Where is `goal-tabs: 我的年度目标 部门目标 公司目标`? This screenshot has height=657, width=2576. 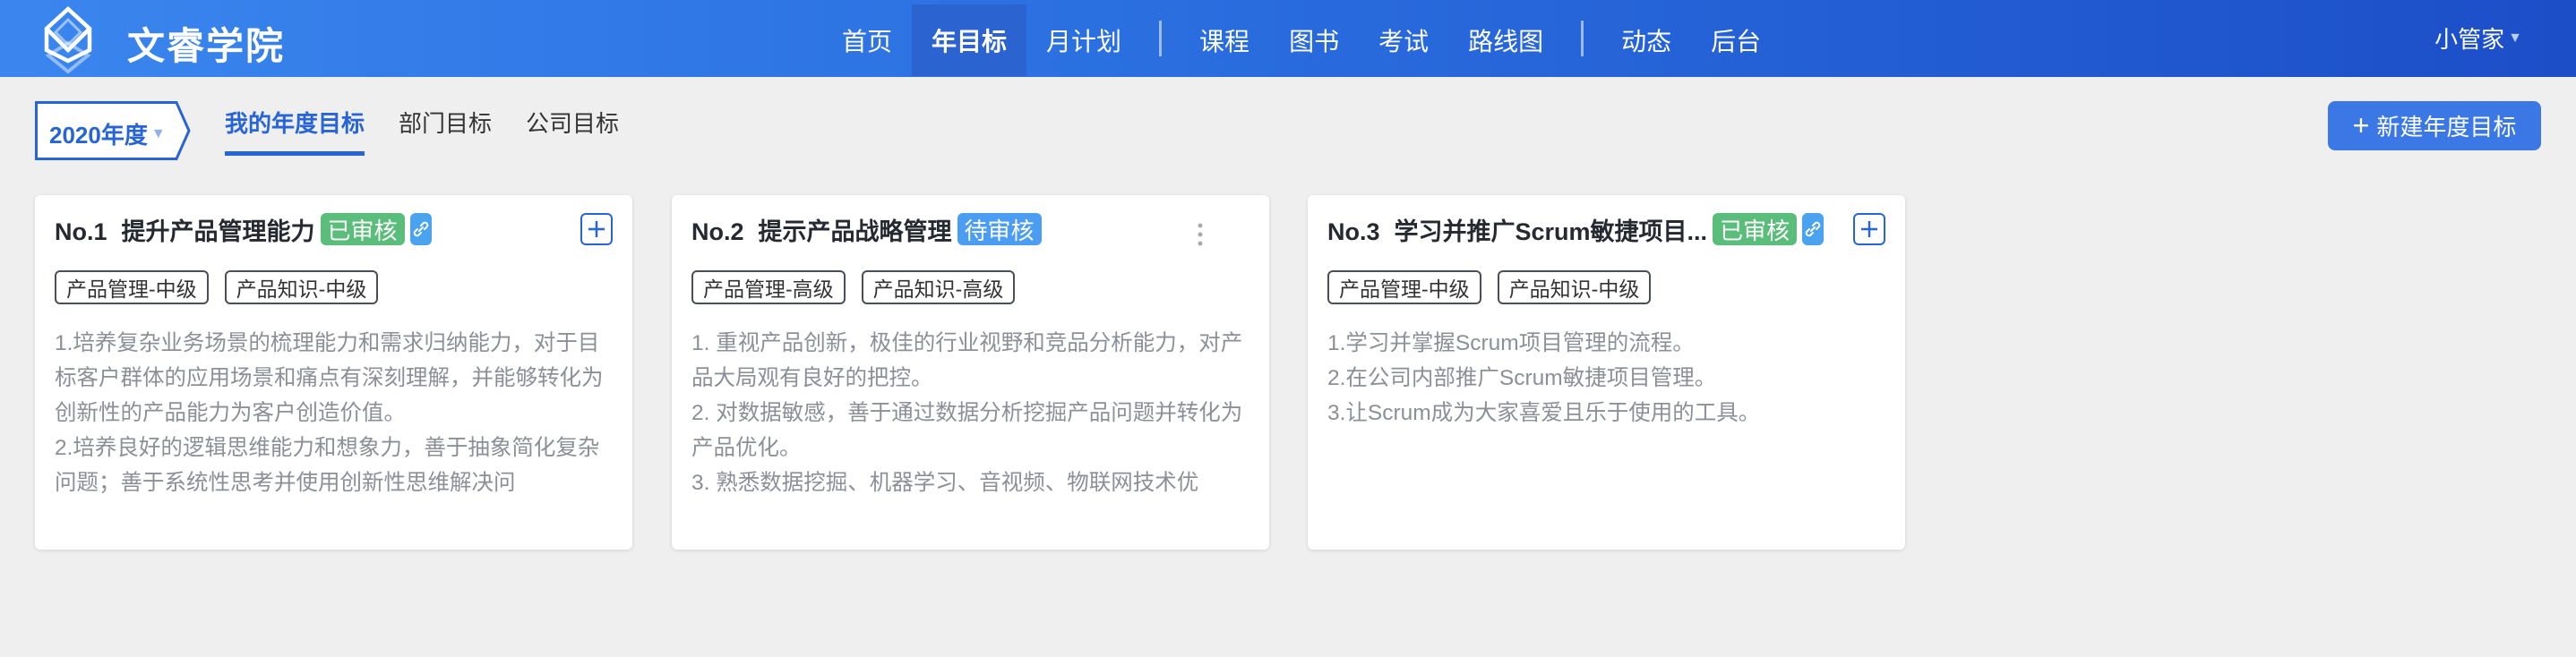 goal-tabs: 我的年度目标 部门目标 公司目标 is located at coordinates (422, 131).